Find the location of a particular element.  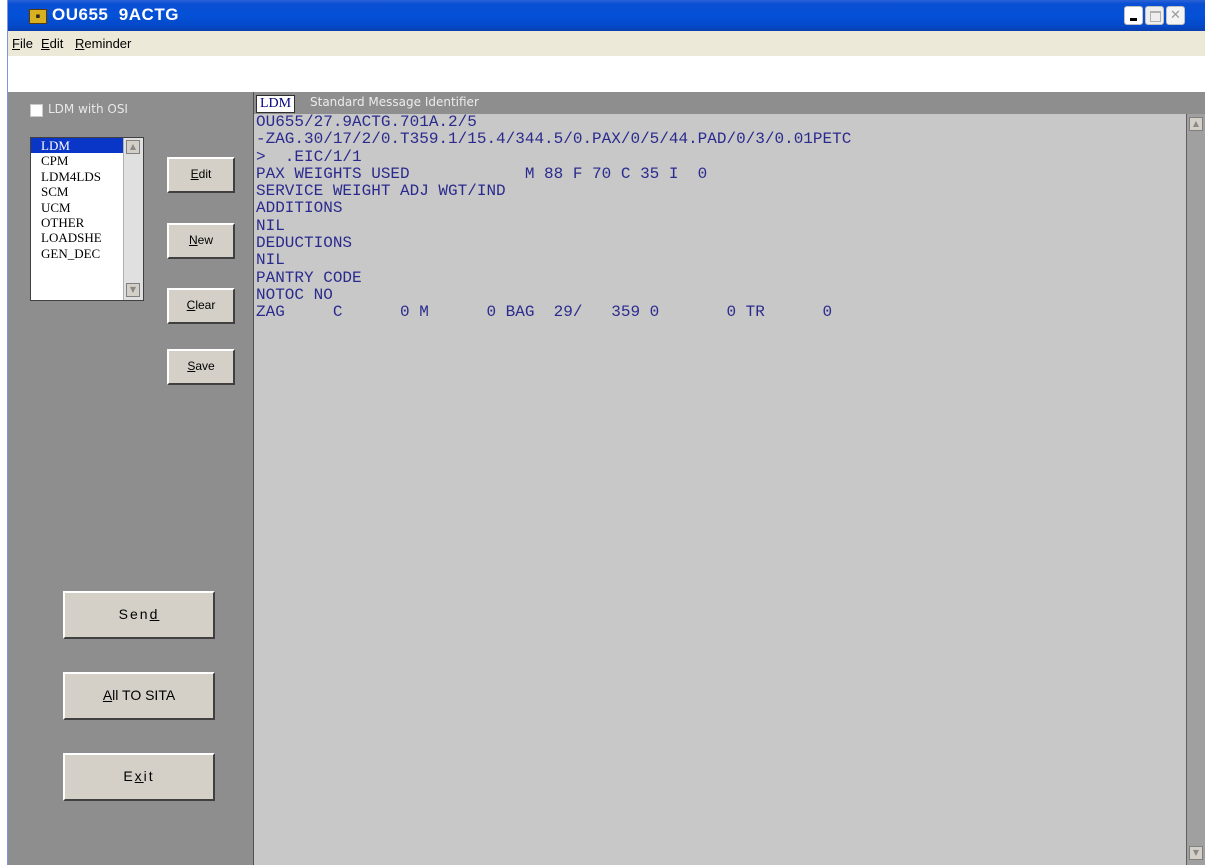

list-item-ucm: UCM is located at coordinates (77, 207).